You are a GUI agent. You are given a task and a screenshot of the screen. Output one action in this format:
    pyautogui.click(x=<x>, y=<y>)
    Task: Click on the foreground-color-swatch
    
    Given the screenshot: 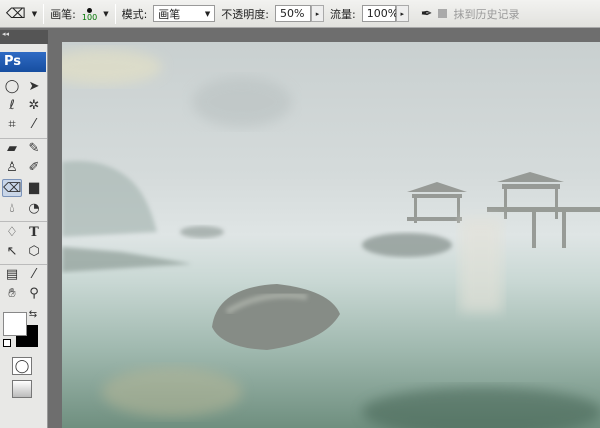 What is the action you would take?
    pyautogui.click(x=15, y=324)
    